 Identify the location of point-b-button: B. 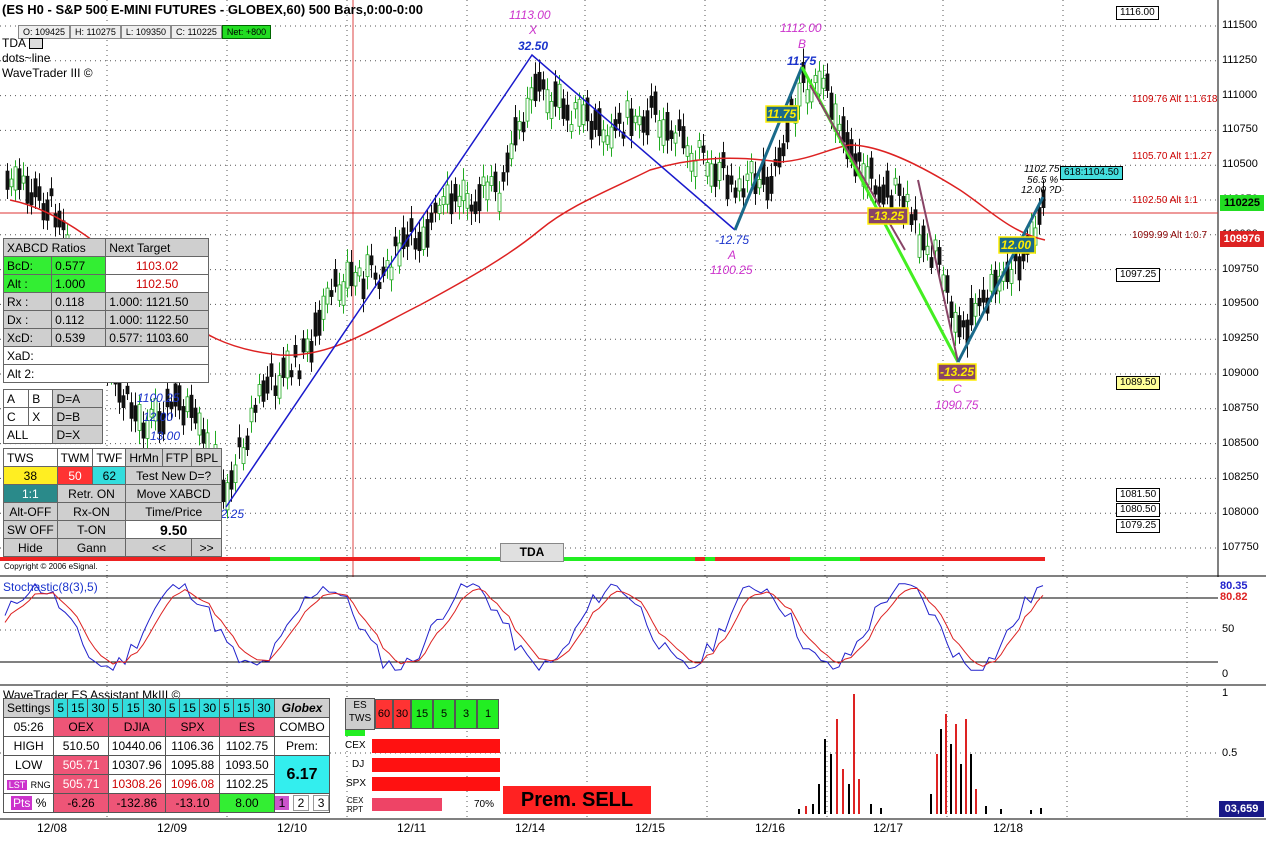
(41, 398).